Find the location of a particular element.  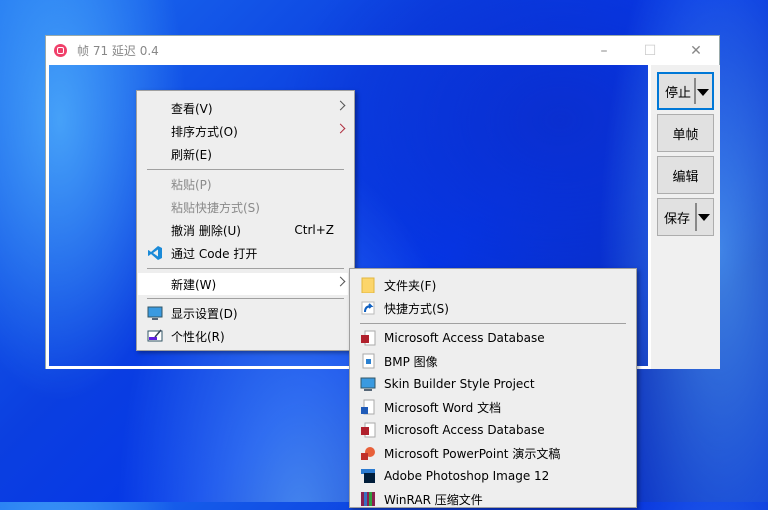

stop-label: 停止 is located at coordinates (678, 93).